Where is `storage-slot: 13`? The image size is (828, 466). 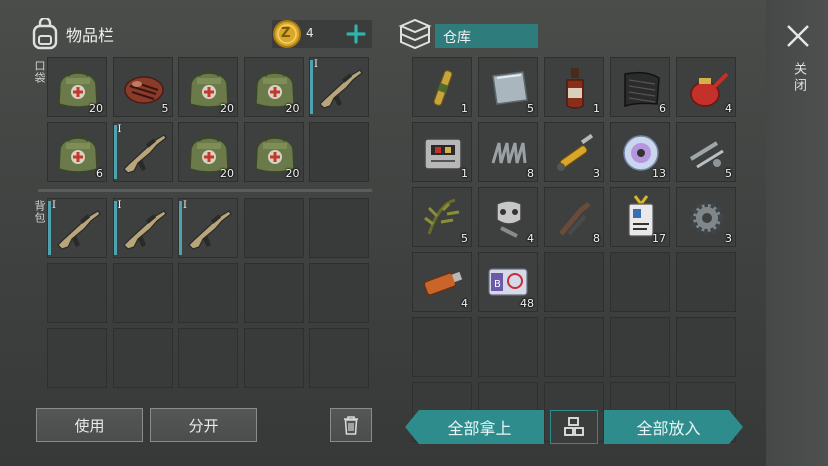 storage-slot: 13 is located at coordinates (640, 152).